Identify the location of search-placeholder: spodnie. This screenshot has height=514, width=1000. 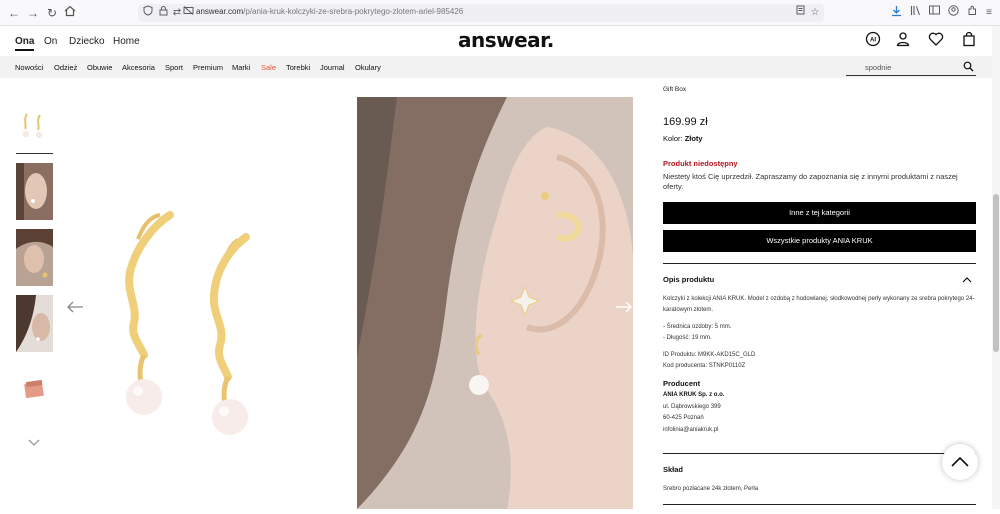
(878, 67).